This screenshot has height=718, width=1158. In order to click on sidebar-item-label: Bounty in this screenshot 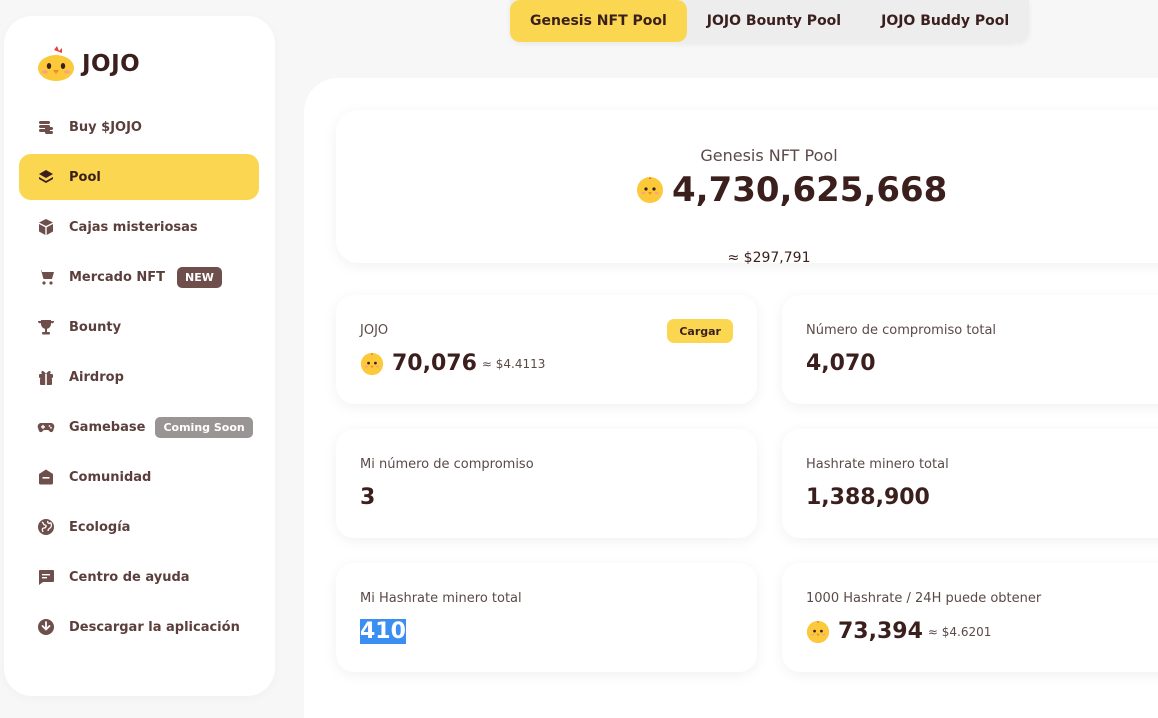, I will do `click(95, 327)`.